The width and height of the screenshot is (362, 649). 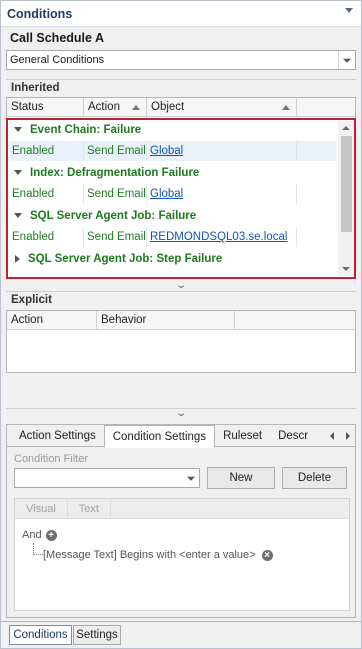 I want to click on explicit-section-title: Explicit, so click(x=31, y=300).